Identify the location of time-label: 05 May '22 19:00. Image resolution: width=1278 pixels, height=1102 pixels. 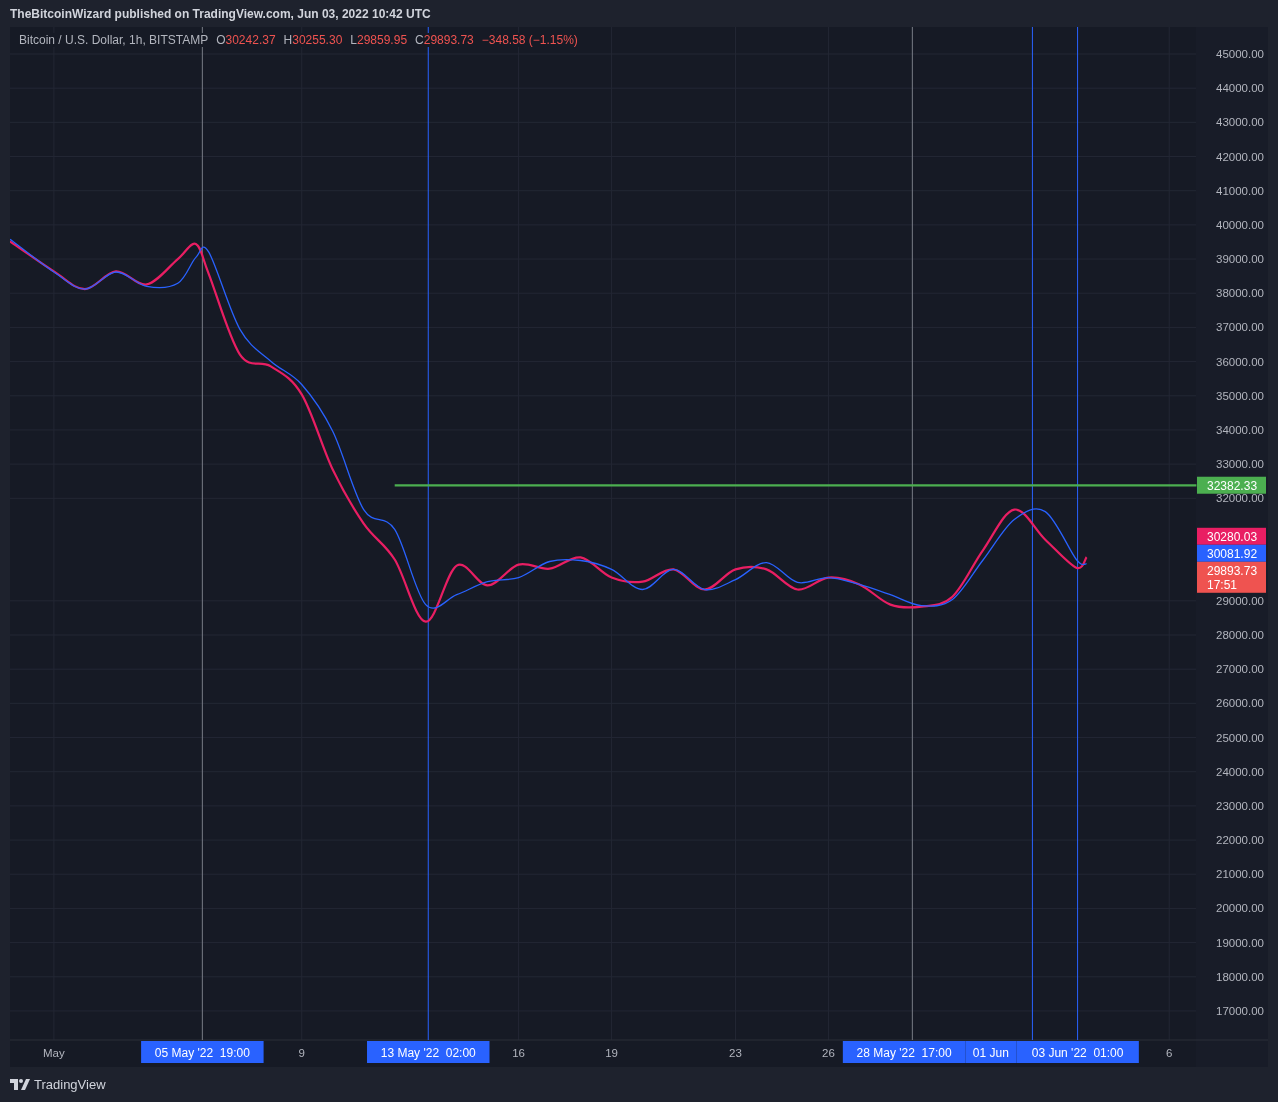
(202, 1052).